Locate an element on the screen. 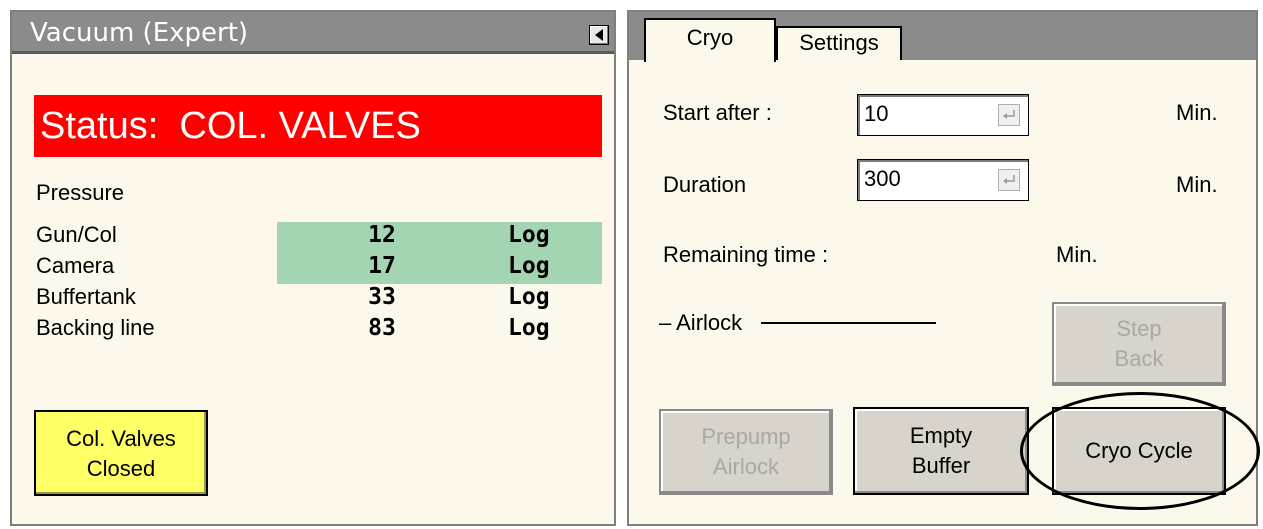 Image resolution: width=1263 pixels, height=529 pixels. duration-label: Duration is located at coordinates (705, 184).